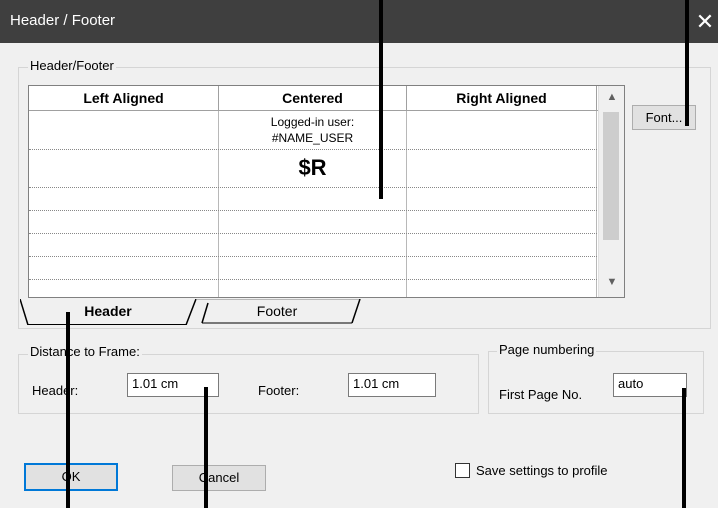 This screenshot has width=718, height=508. I want to click on page-numbering-label: Page numbering, so click(547, 349).